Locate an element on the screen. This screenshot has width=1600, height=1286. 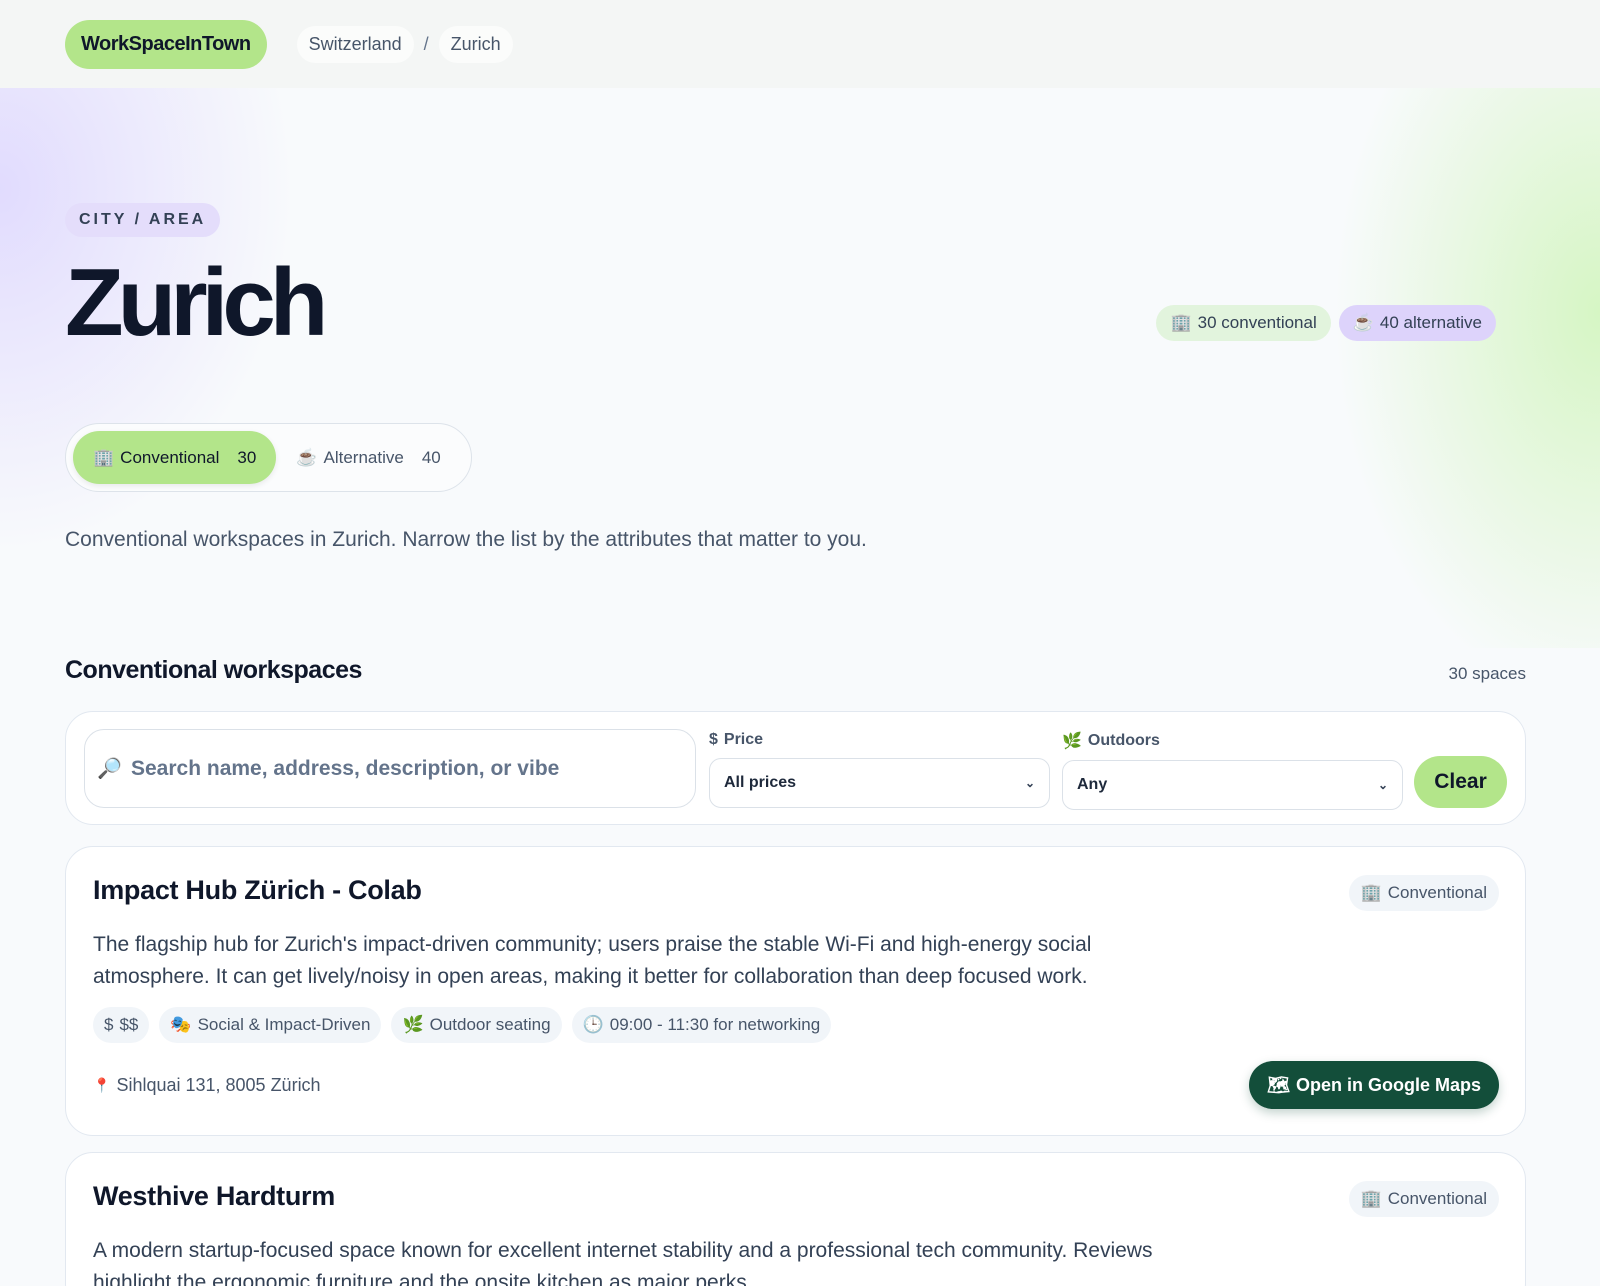
price-label-text: Price is located at coordinates (743, 739).